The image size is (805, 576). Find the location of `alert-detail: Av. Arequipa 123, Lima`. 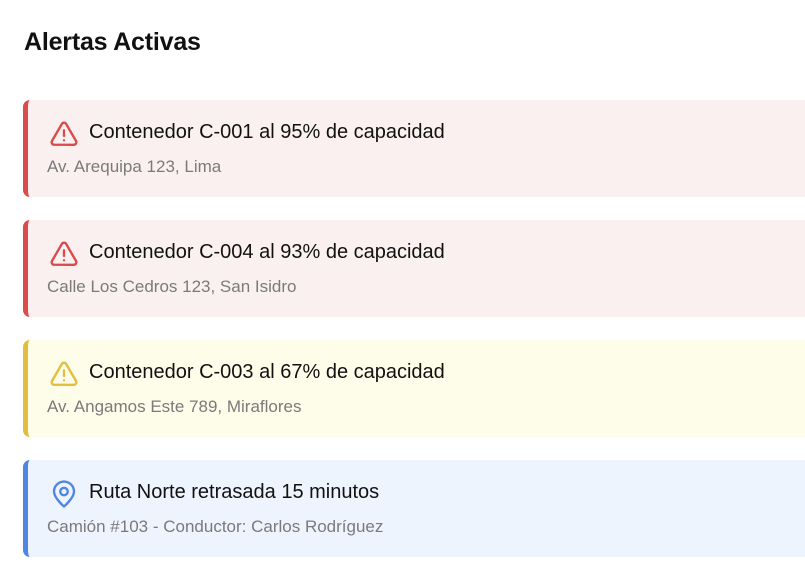

alert-detail: Av. Arequipa 123, Lima is located at coordinates (134, 166).